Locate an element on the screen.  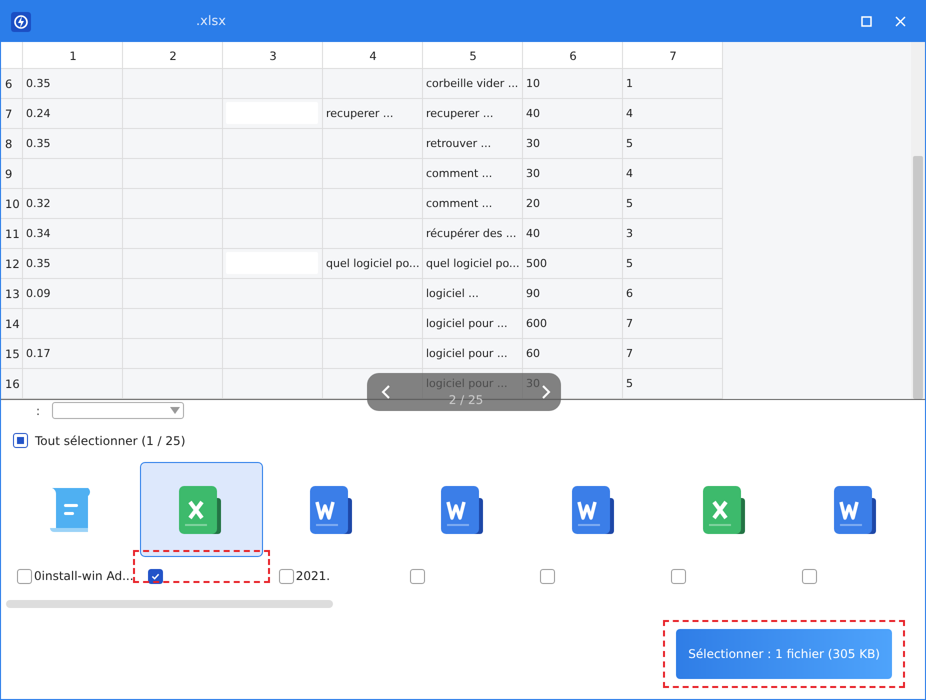
table-cell: 0.34 is located at coordinates (38, 233).